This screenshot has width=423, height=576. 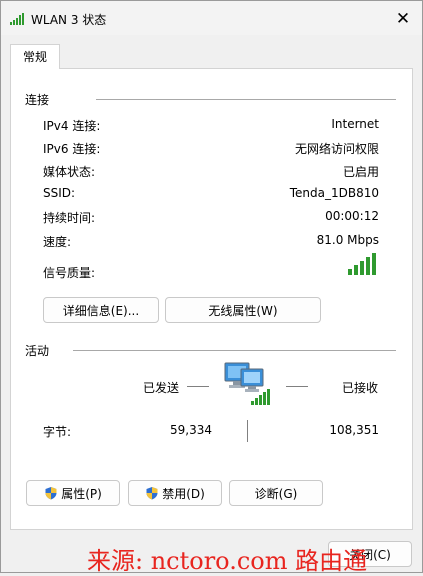 I want to click on ipv6-value: 无网络访问权限, so click(x=336, y=149).